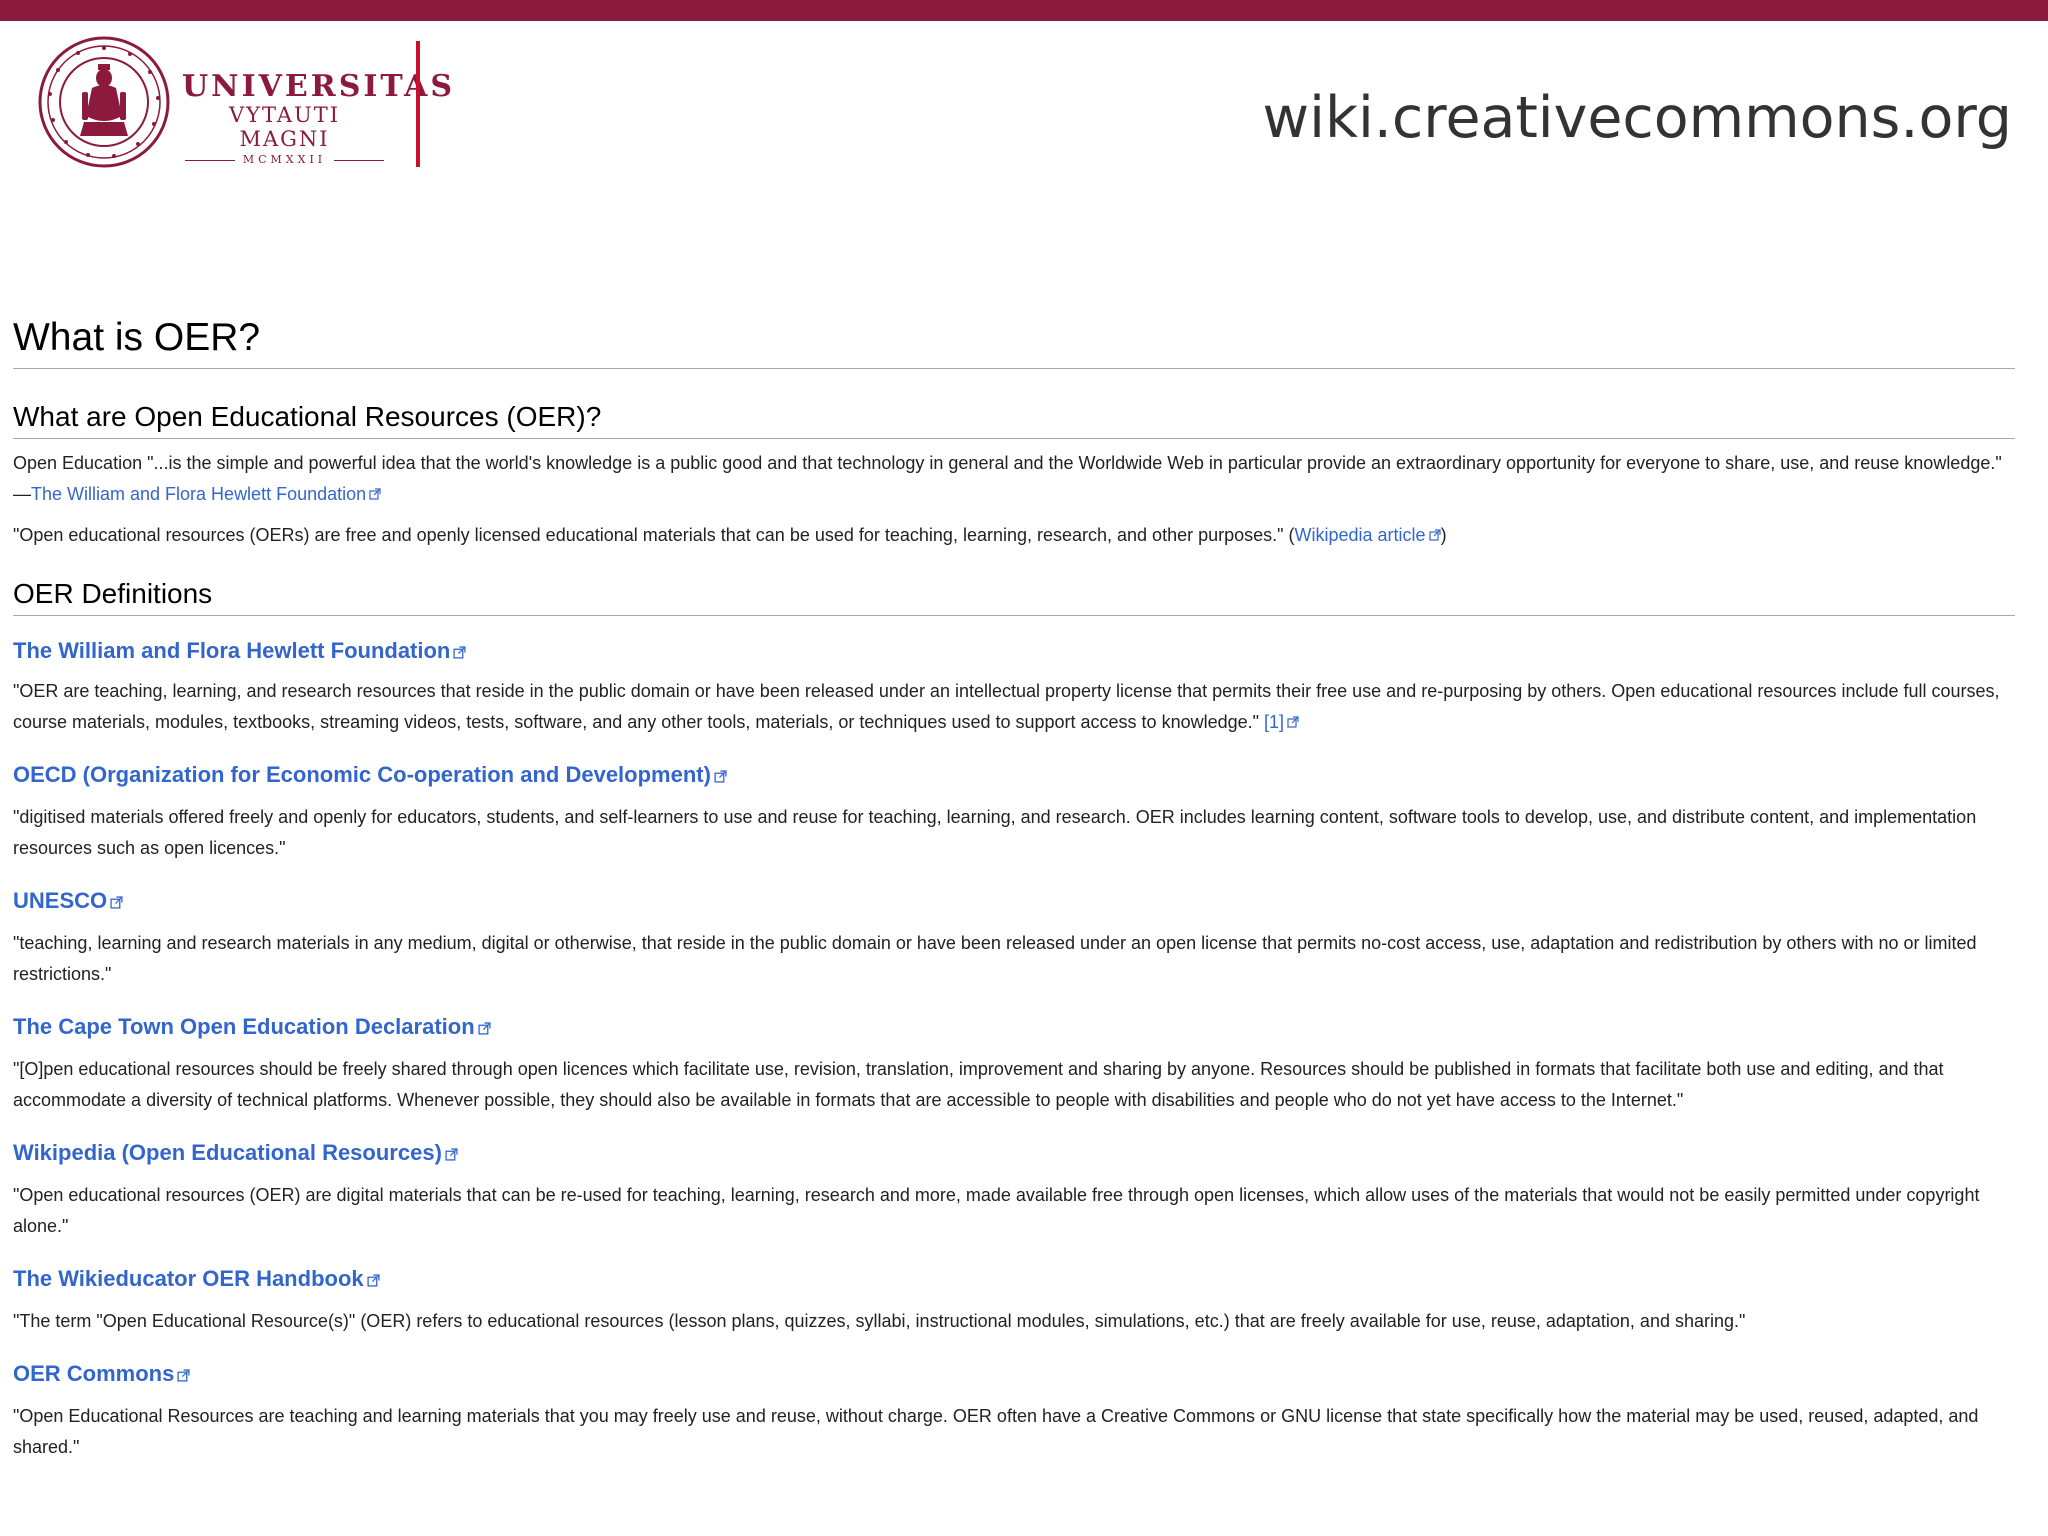 This screenshot has height=1536, width=2048. I want to click on wordmark-rule-right, so click(359, 160).